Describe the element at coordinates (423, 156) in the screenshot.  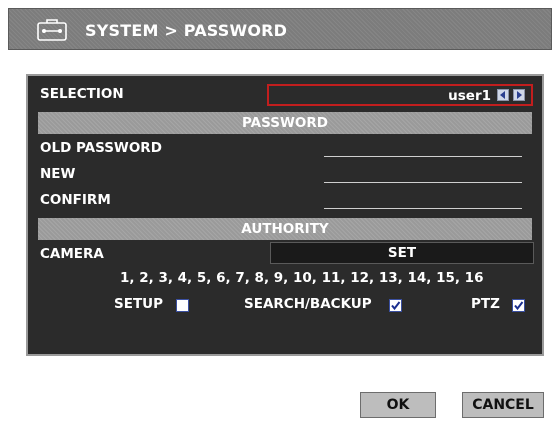
I see `old-password-field` at that location.